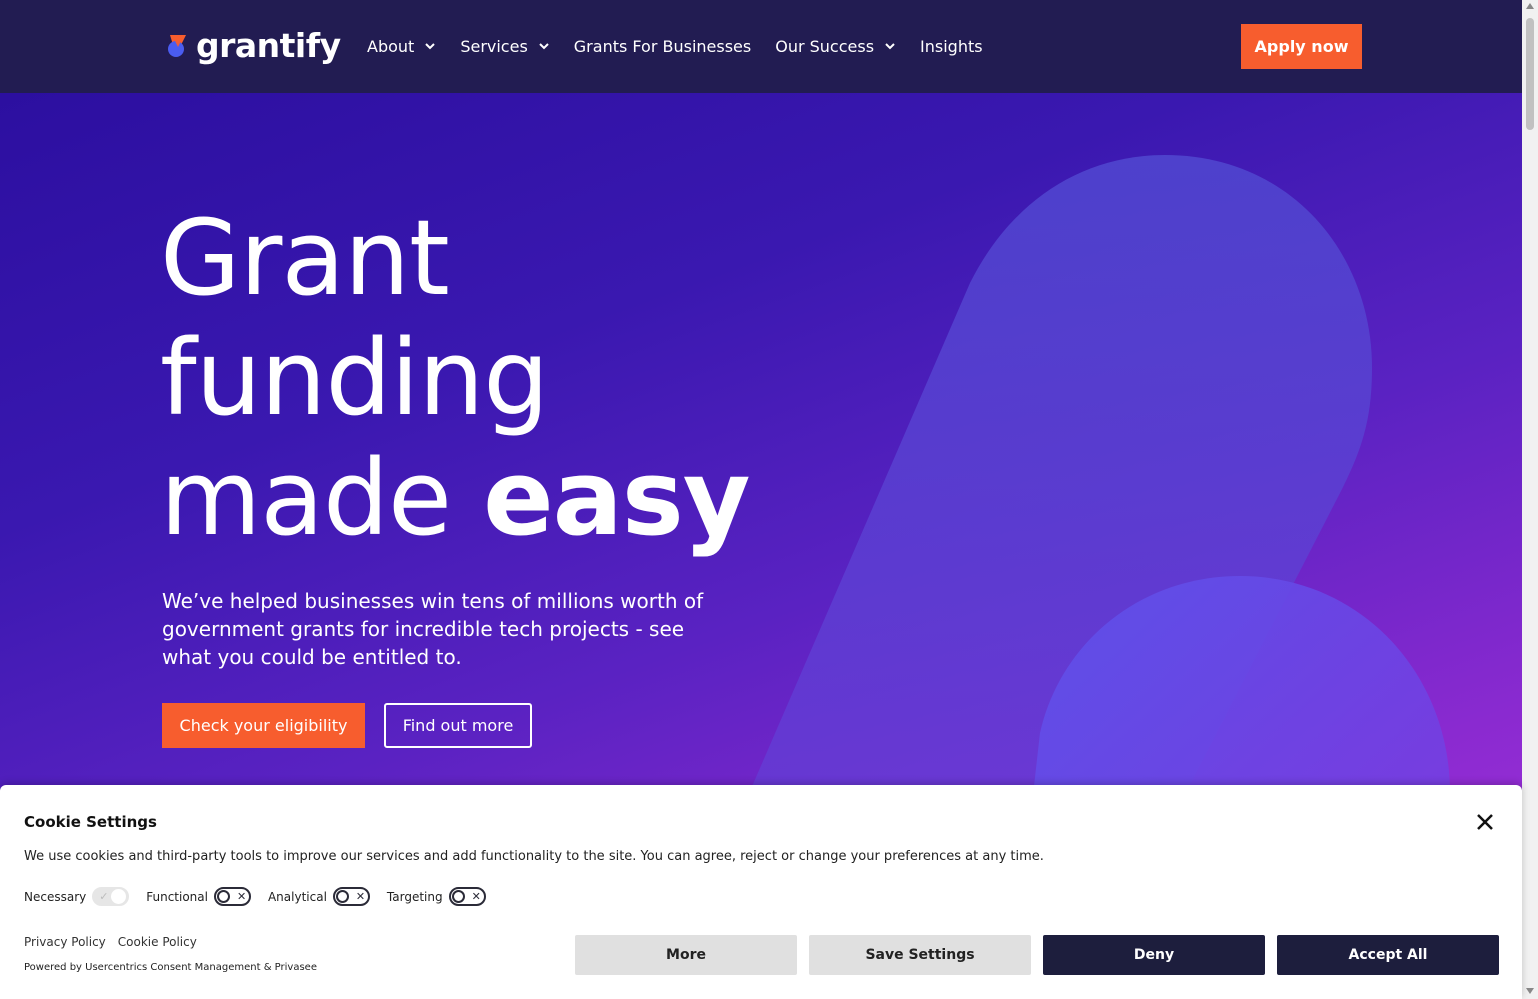 This screenshot has width=1538, height=999. I want to click on nav-item-grants-for-businesses: Grants For Businesses, so click(662, 46).